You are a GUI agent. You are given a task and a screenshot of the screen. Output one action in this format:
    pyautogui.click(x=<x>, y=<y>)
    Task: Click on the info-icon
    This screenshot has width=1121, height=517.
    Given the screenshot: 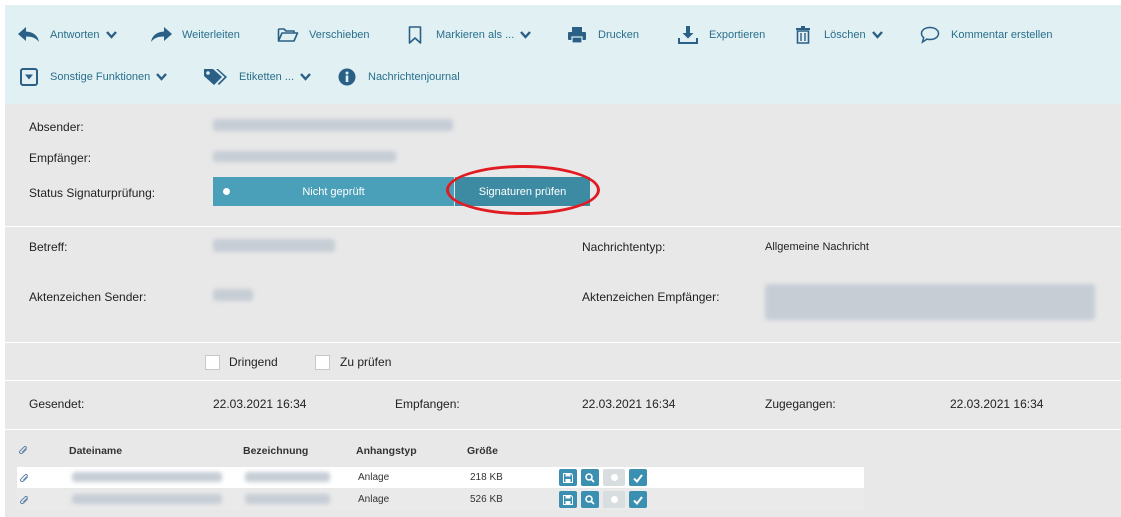 What is the action you would take?
    pyautogui.click(x=347, y=77)
    